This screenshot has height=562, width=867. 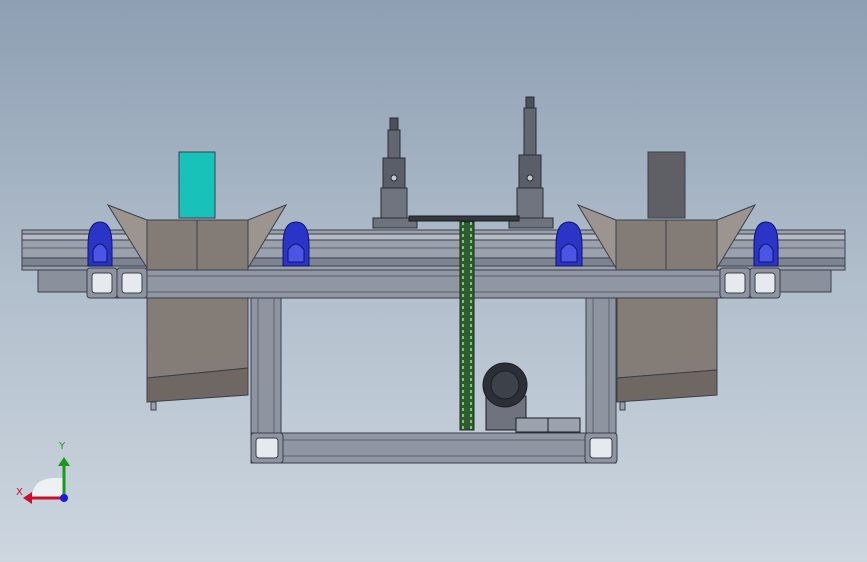 What do you see at coordinates (464, 218) in the screenshot?
I see `clamp-rail` at bounding box center [464, 218].